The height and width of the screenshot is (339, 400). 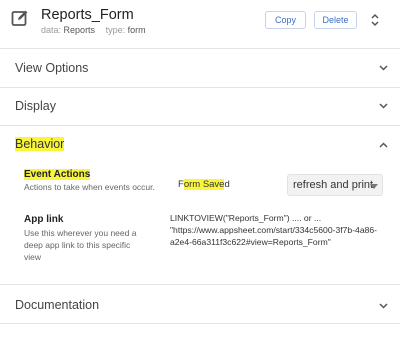 I want to click on data-value: Reports, so click(x=79, y=30).